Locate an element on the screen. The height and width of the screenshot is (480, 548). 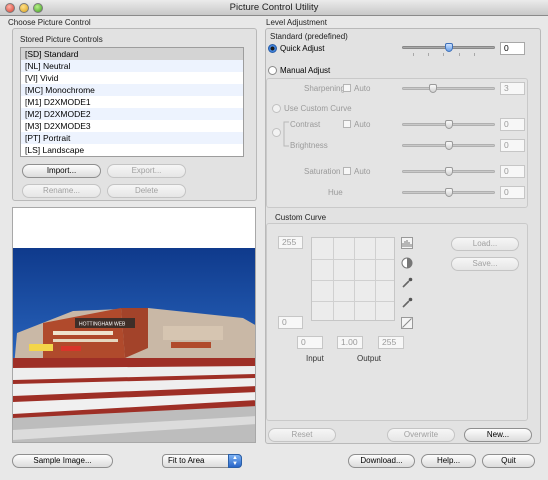
window-title: Picture Control Utility is located at coordinates (274, 7).